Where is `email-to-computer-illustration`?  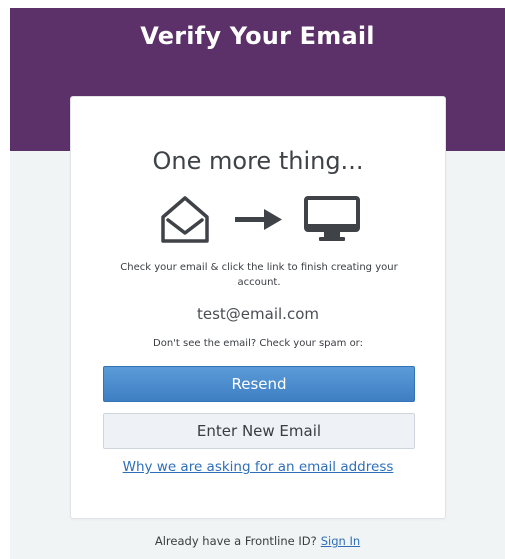
email-to-computer-illustration is located at coordinates (260, 219).